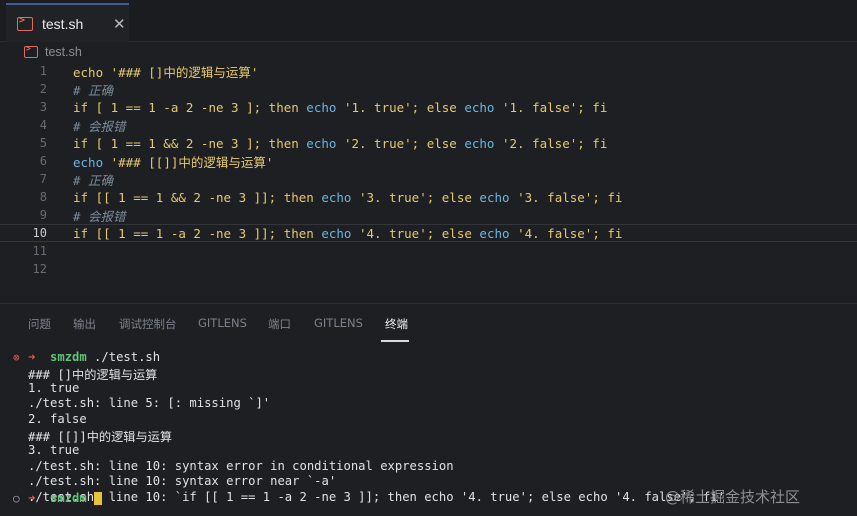  I want to click on terminal-output-line: 3. true, so click(54, 450).